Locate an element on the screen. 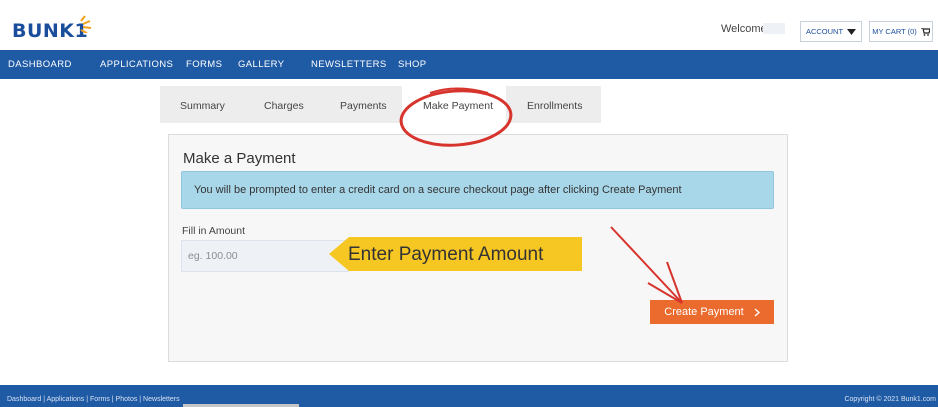 The width and height of the screenshot is (938, 407). footer-copyright: Copyright © 2021 Bunk1.com is located at coordinates (890, 399).